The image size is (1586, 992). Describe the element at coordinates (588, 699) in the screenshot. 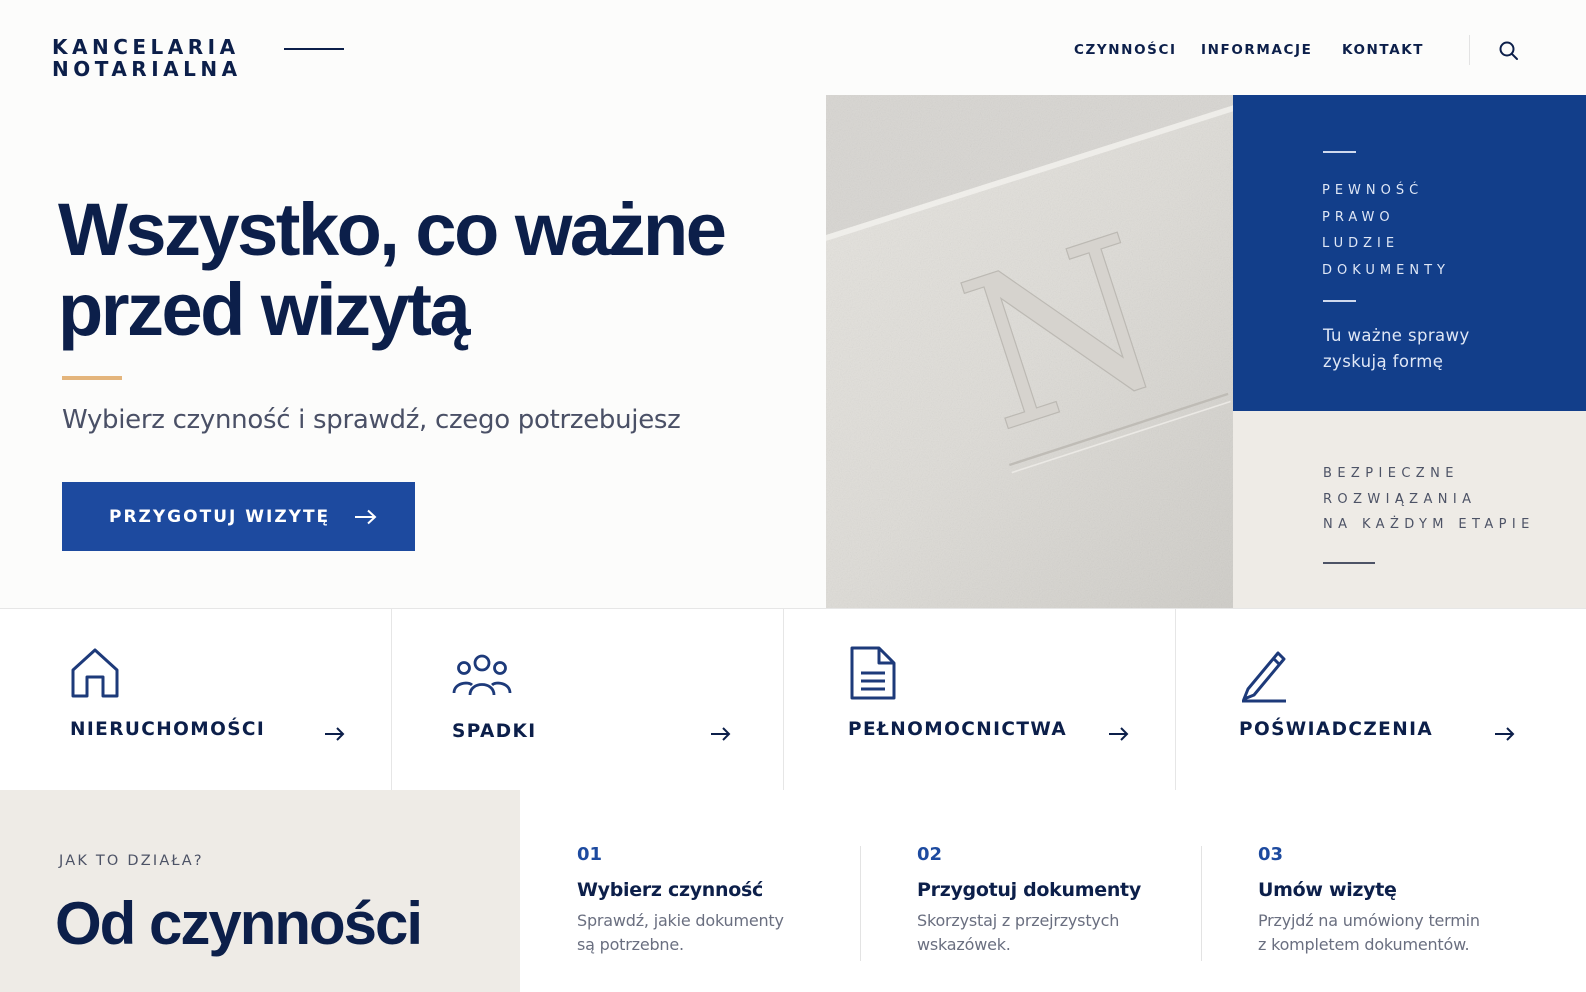

I see `category-card-spadki: SPADKI` at that location.